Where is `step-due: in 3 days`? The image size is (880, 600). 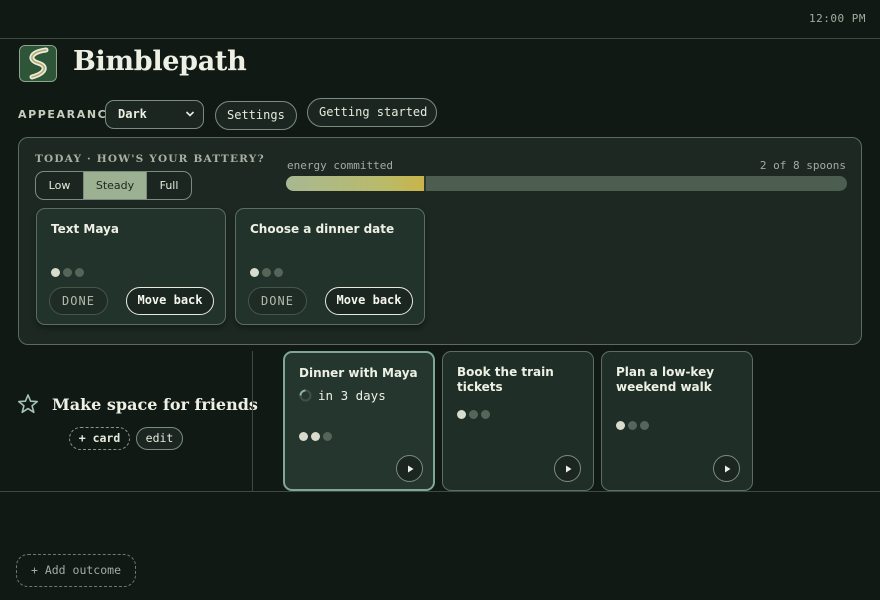 step-due: in 3 days is located at coordinates (342, 395).